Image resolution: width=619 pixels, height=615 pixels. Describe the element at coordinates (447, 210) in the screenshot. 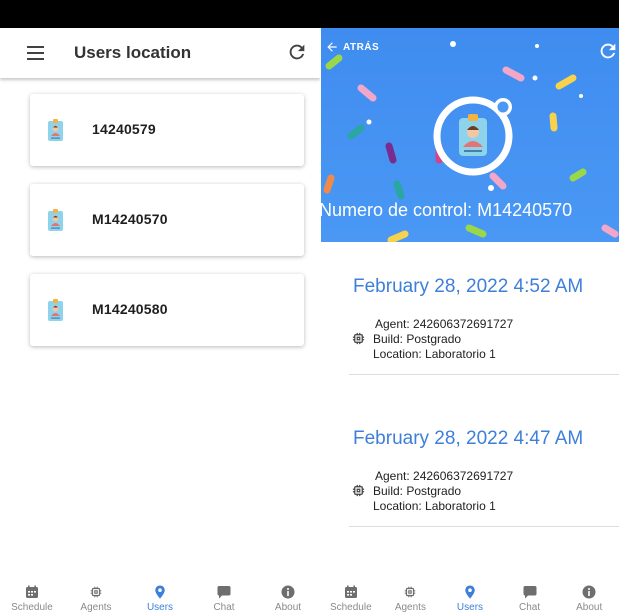

I see `control-number-caption: Numero de control: M14240570` at that location.